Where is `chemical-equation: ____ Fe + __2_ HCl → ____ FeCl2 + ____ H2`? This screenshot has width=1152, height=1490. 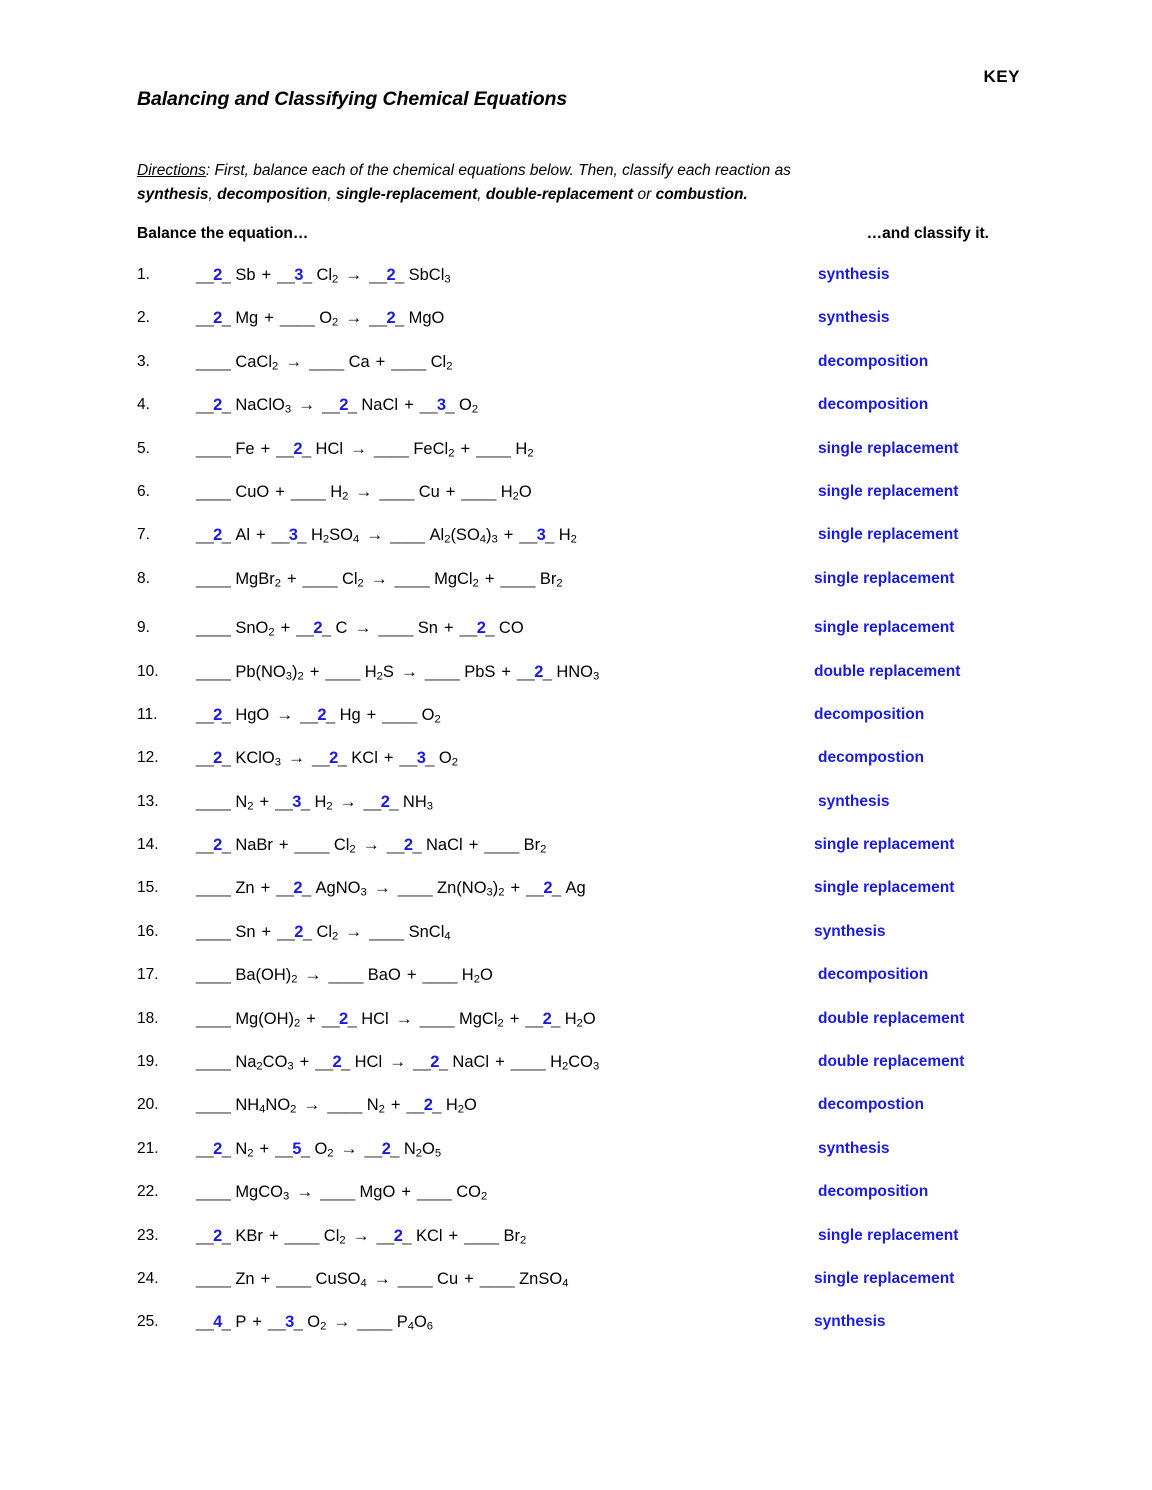 chemical-equation: ____ Fe + __2_ HCl → ____ FeCl2 + ____ H2 is located at coordinates (365, 449).